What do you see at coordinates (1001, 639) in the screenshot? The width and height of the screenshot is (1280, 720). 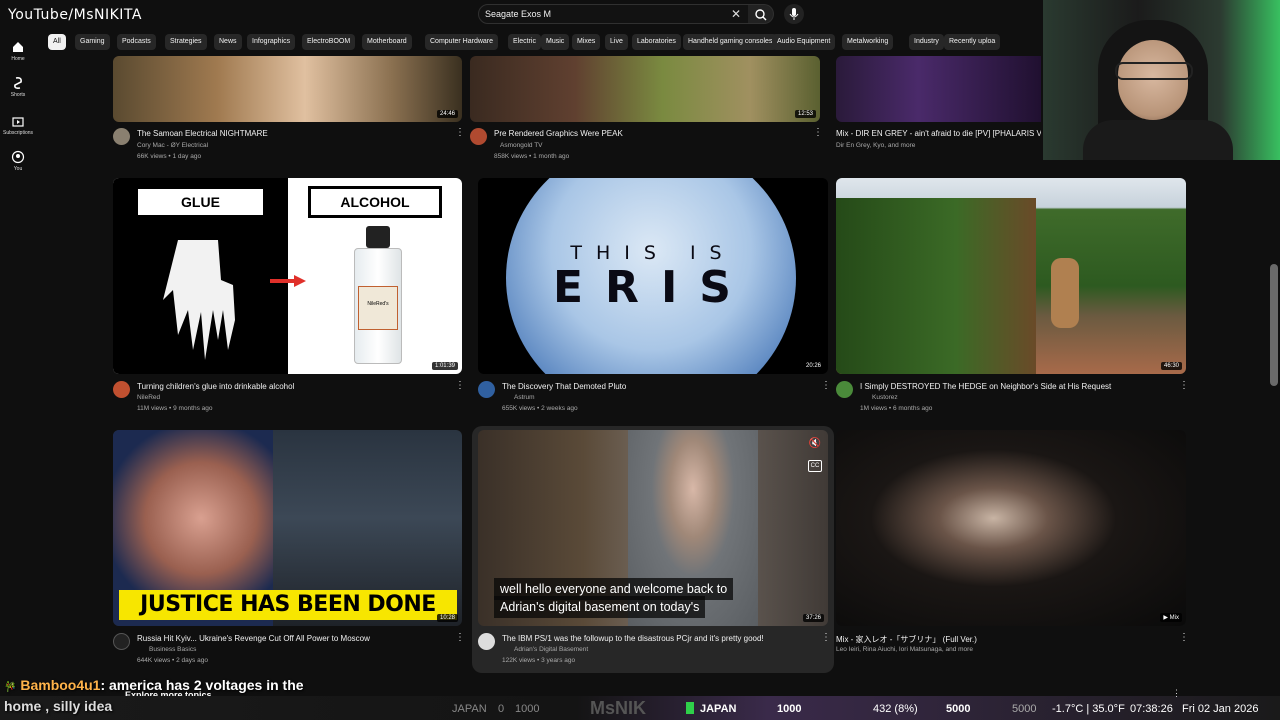 I see `video-title: Mix - 家入レオ -「サブリナ」 (Full Ver.)` at bounding box center [1001, 639].